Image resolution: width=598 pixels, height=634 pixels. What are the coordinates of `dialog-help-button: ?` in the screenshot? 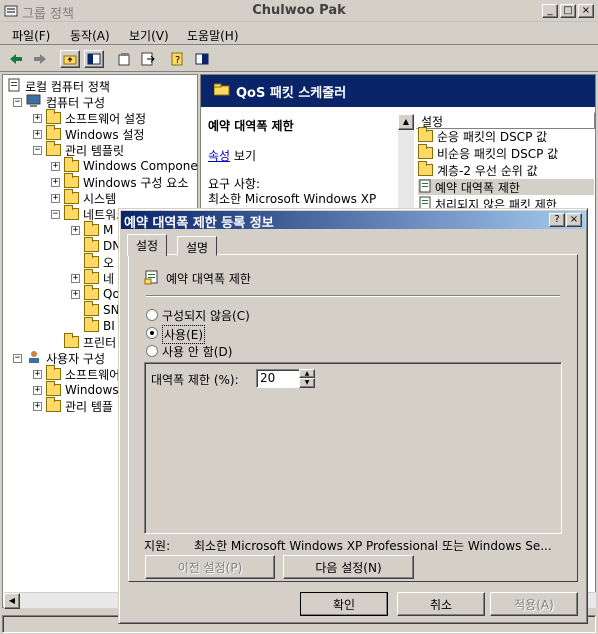 It's located at (557, 220).